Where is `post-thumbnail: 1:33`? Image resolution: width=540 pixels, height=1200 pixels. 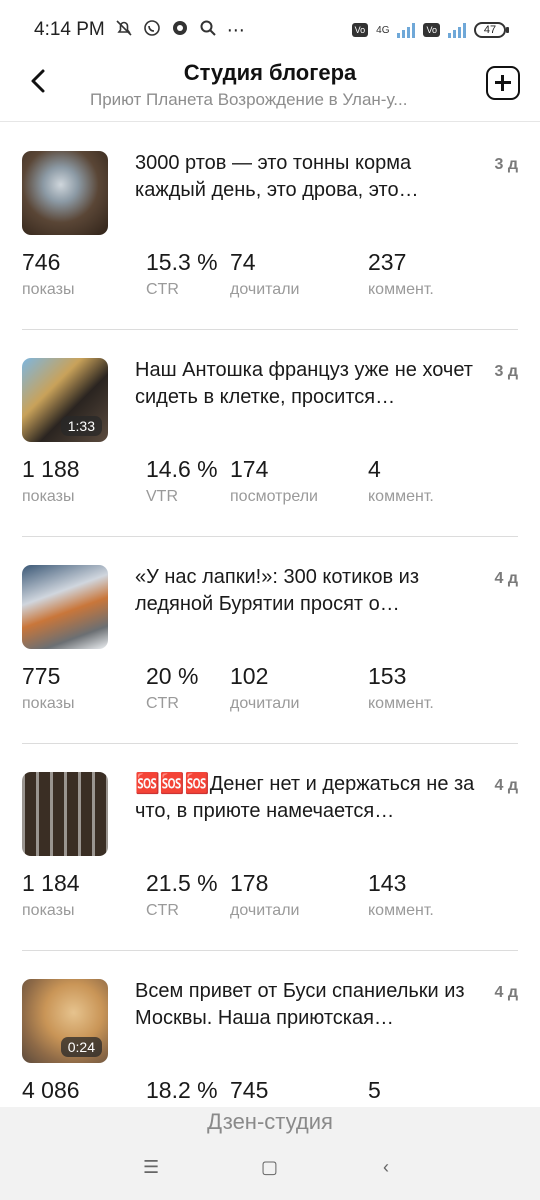 post-thumbnail: 1:33 is located at coordinates (65, 400).